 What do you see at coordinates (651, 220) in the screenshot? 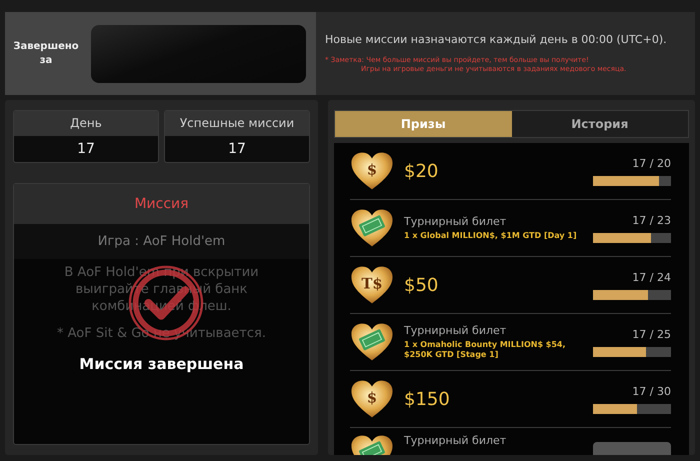
I see `progress-count: 17 / 23` at bounding box center [651, 220].